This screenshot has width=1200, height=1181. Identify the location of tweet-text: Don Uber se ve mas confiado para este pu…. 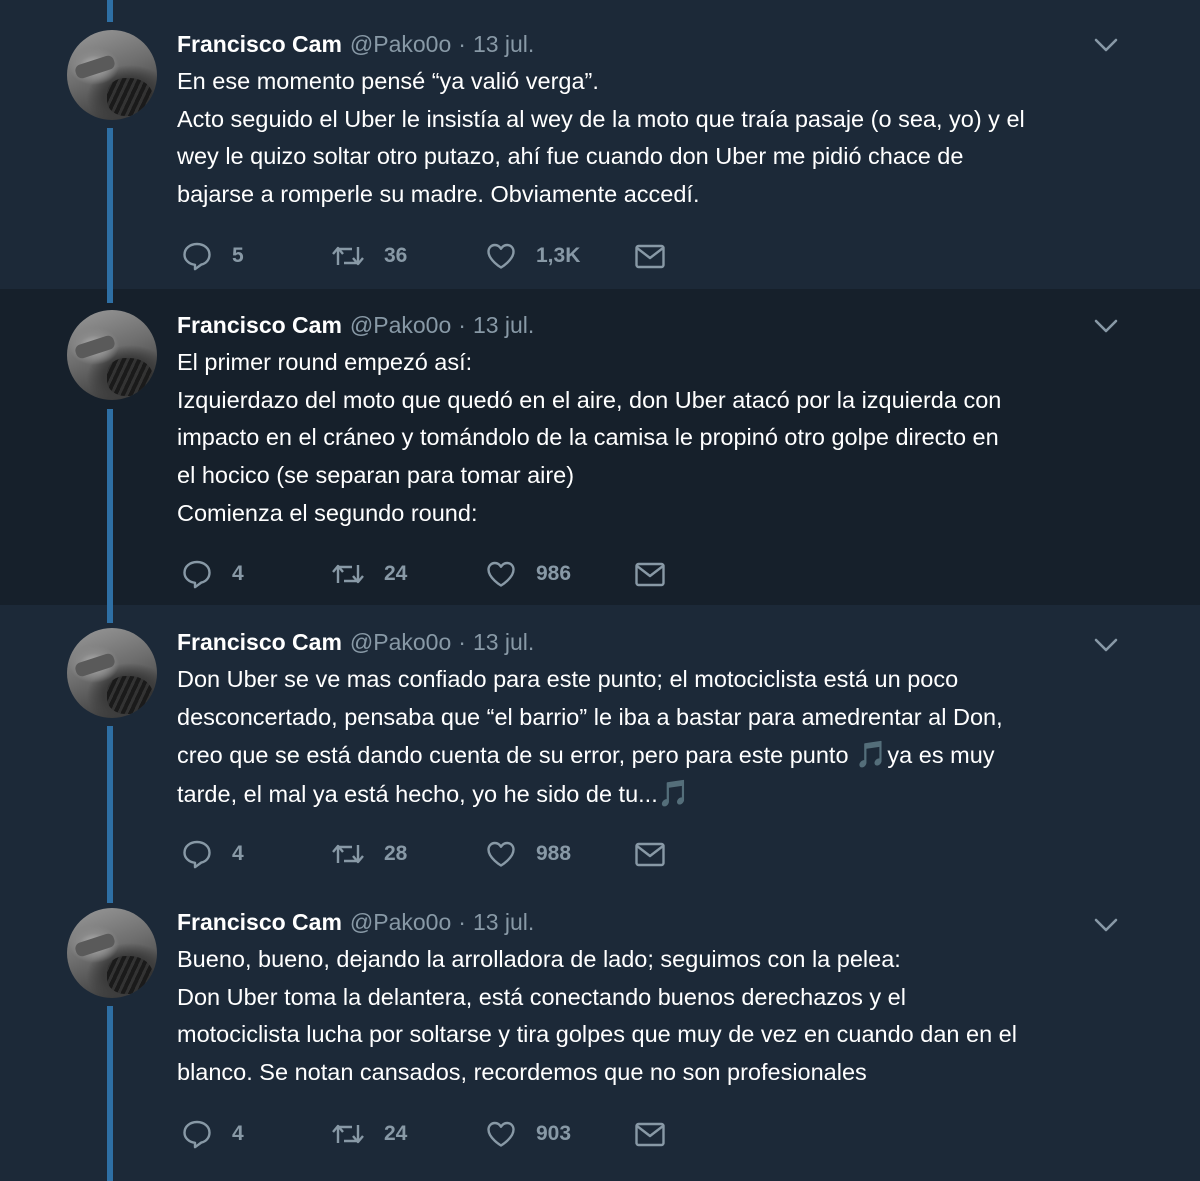
(657, 737).